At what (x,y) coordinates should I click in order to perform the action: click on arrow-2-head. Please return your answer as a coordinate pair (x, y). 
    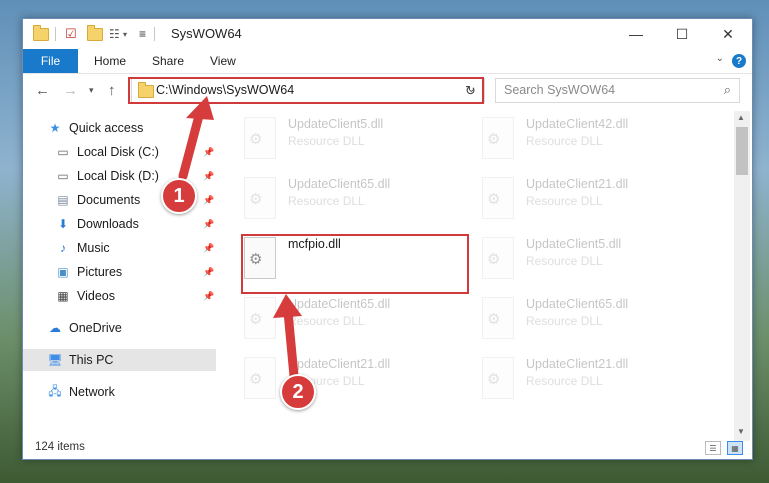
    Looking at the image, I should click on (287, 306).